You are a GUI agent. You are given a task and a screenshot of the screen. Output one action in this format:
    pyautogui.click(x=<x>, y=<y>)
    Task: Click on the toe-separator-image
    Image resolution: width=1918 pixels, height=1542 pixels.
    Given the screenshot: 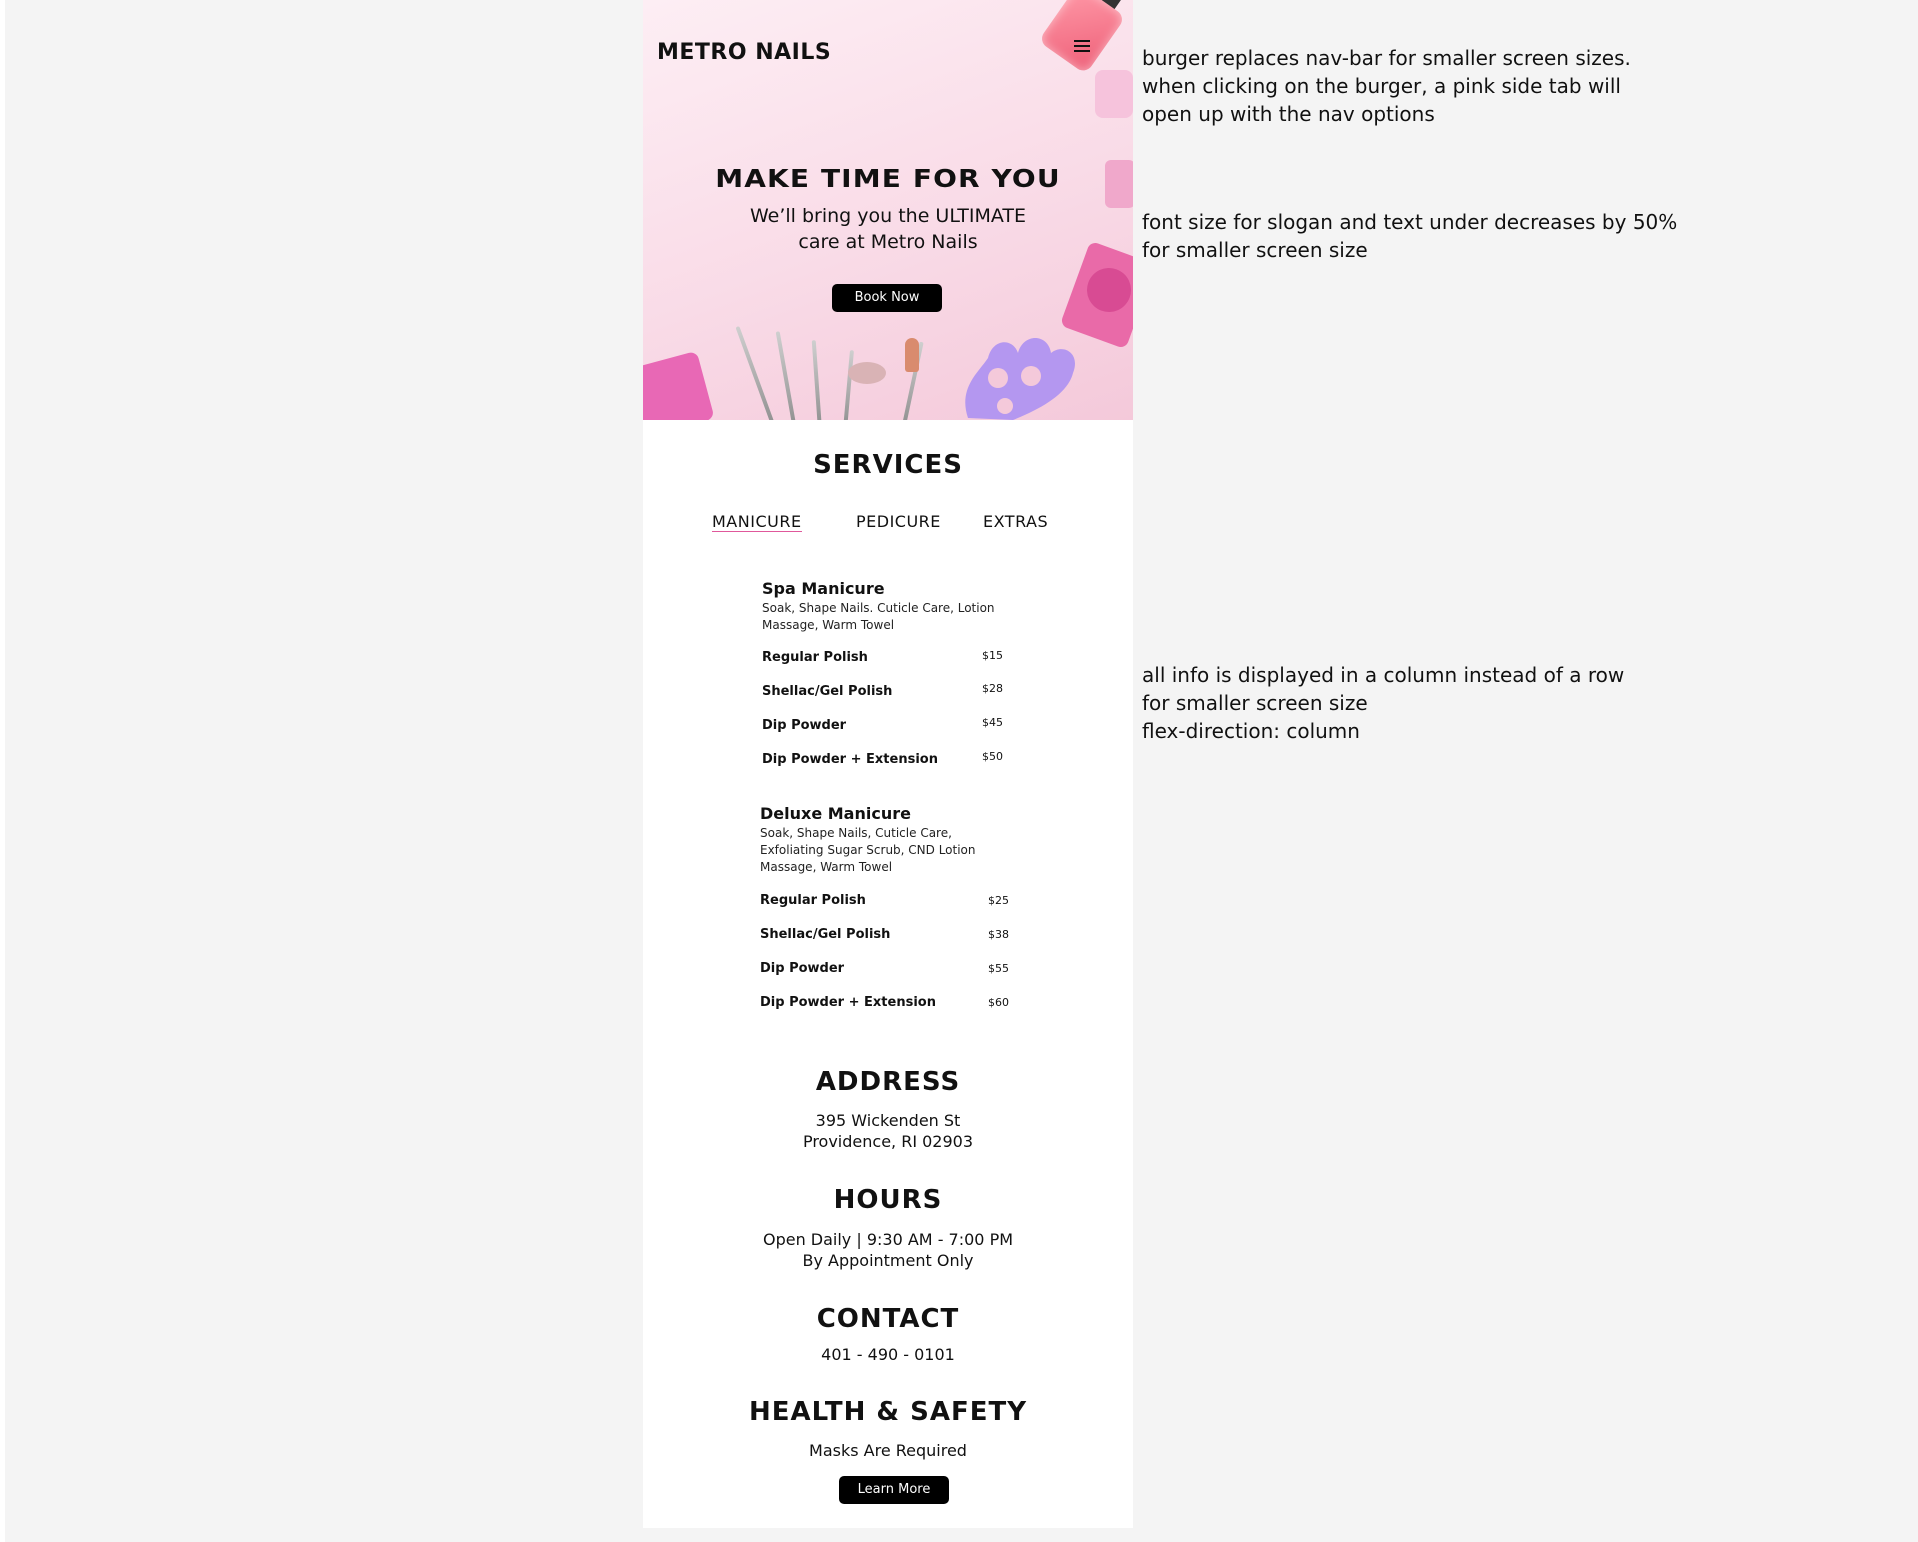 What is the action you would take?
    pyautogui.click(x=1020, y=379)
    